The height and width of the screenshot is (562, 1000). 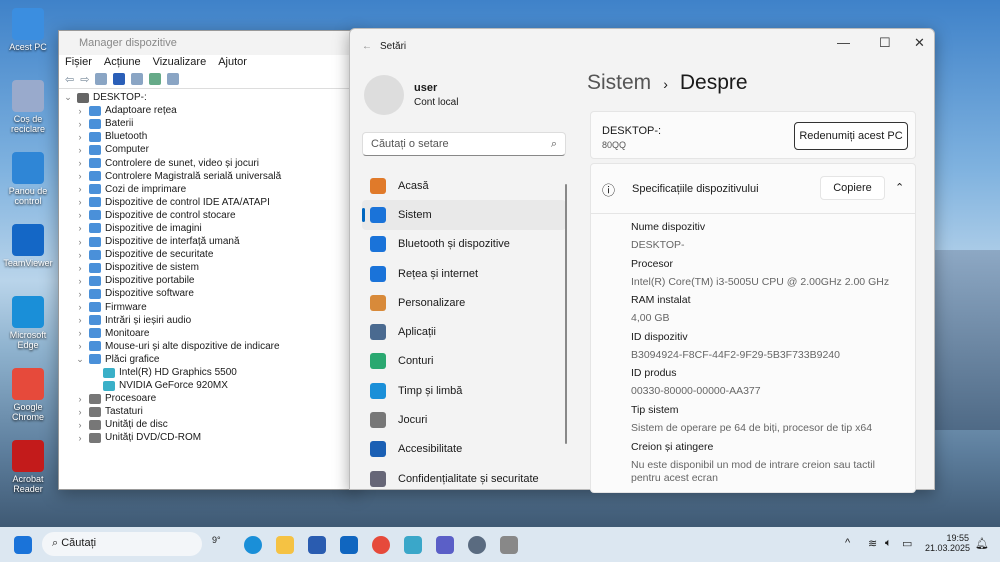 I want to click on properties-icon, so click(x=101, y=79).